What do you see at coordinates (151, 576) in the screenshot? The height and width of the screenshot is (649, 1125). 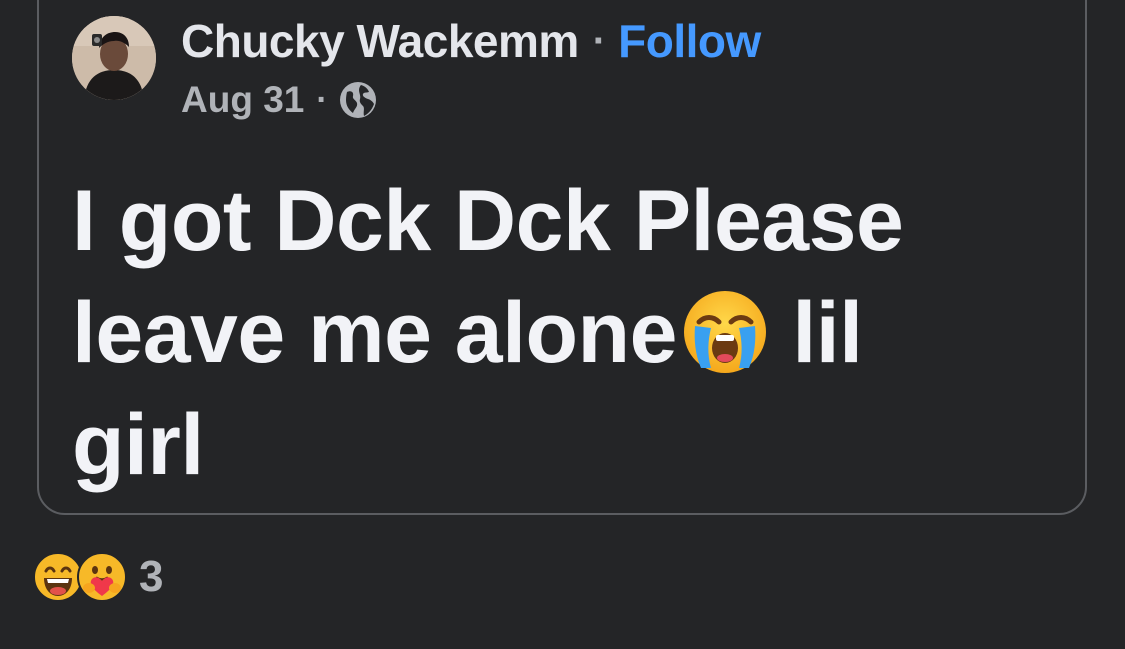 I see `reaction-count: 3` at bounding box center [151, 576].